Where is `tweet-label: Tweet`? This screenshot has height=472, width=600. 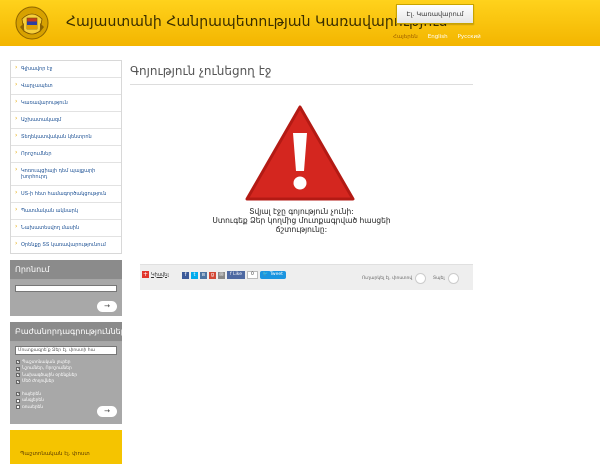 tweet-label: Tweet is located at coordinates (276, 274).